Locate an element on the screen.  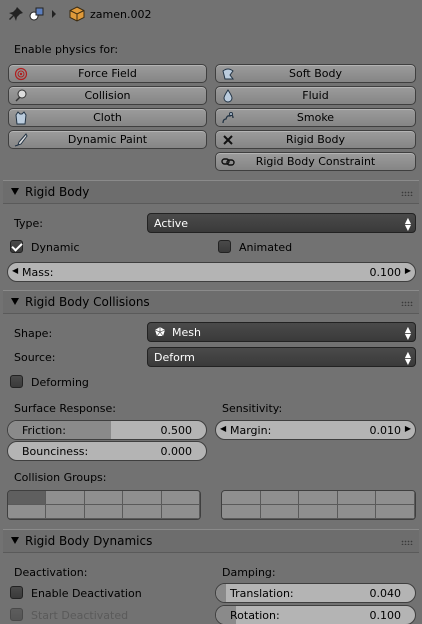
surface-response-label: Surface Response: is located at coordinates (65, 408).